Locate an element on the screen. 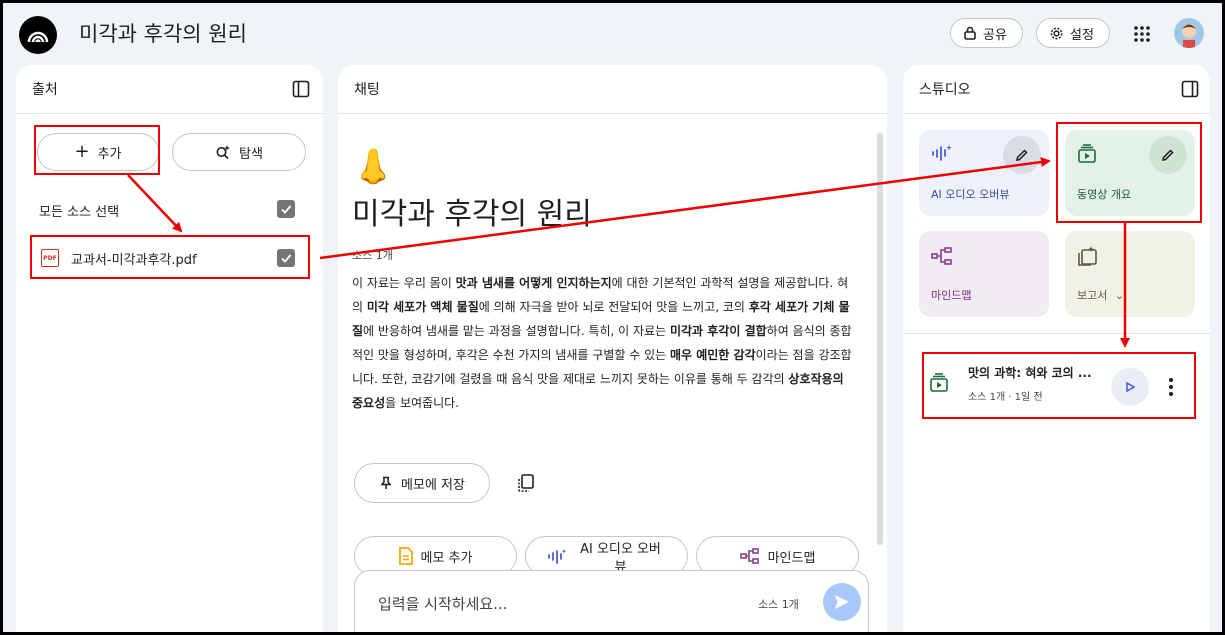 This screenshot has height=635, width=1225. summary-text: 을 보여줍니다. is located at coordinates (422, 403).